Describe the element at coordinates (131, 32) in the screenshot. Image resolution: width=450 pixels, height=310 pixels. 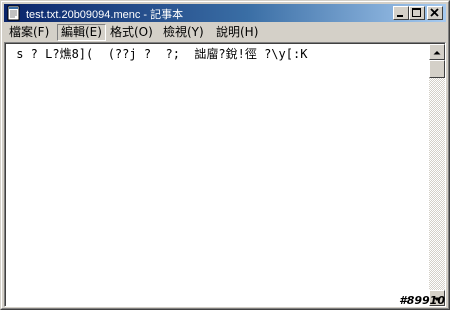
I see `menu-format: 格式(O)` at that location.